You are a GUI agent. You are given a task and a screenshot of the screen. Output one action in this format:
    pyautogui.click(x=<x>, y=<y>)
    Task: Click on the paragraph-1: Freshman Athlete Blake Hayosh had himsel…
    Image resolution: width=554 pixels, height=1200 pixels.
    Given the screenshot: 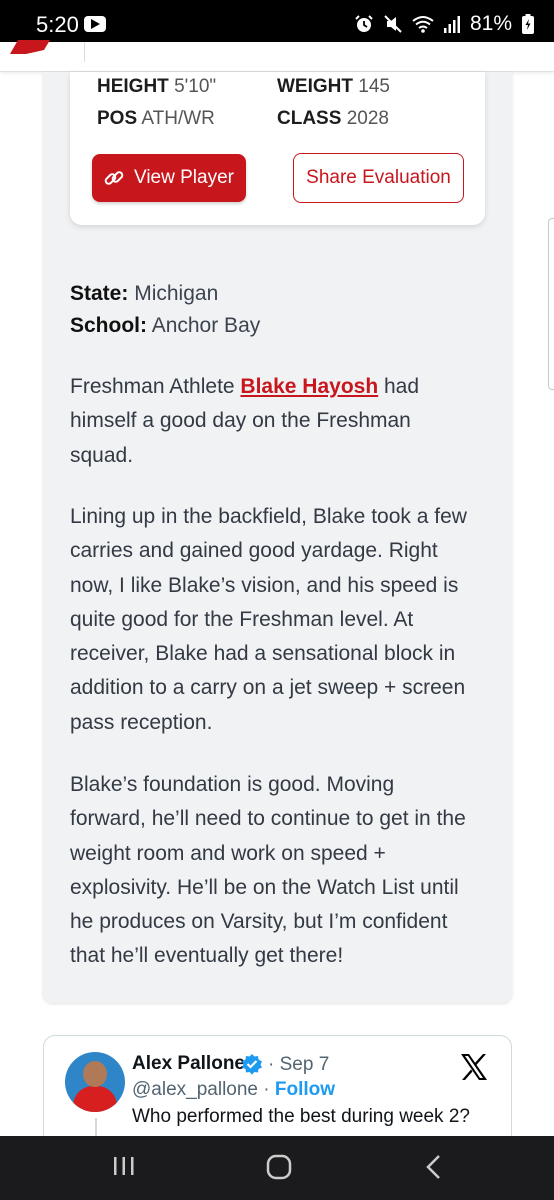 What is the action you would take?
    pyautogui.click(x=279, y=421)
    